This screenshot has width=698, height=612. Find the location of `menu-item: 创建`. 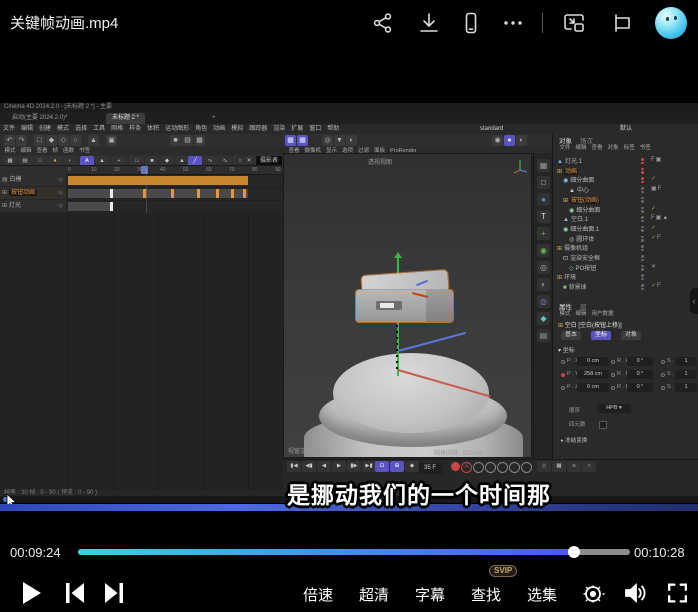

menu-item: 创建 is located at coordinates (45, 129).